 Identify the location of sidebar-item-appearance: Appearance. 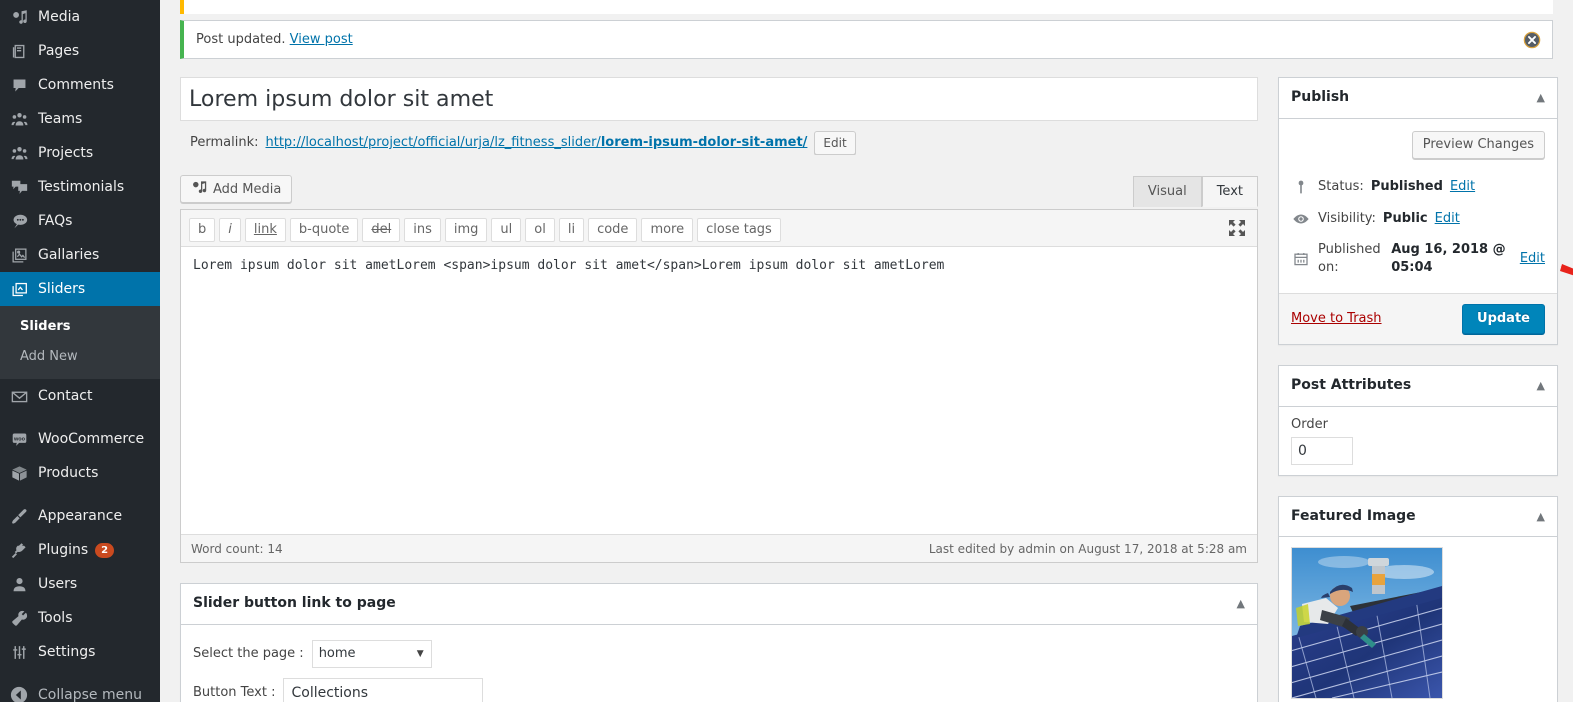
(80, 516).